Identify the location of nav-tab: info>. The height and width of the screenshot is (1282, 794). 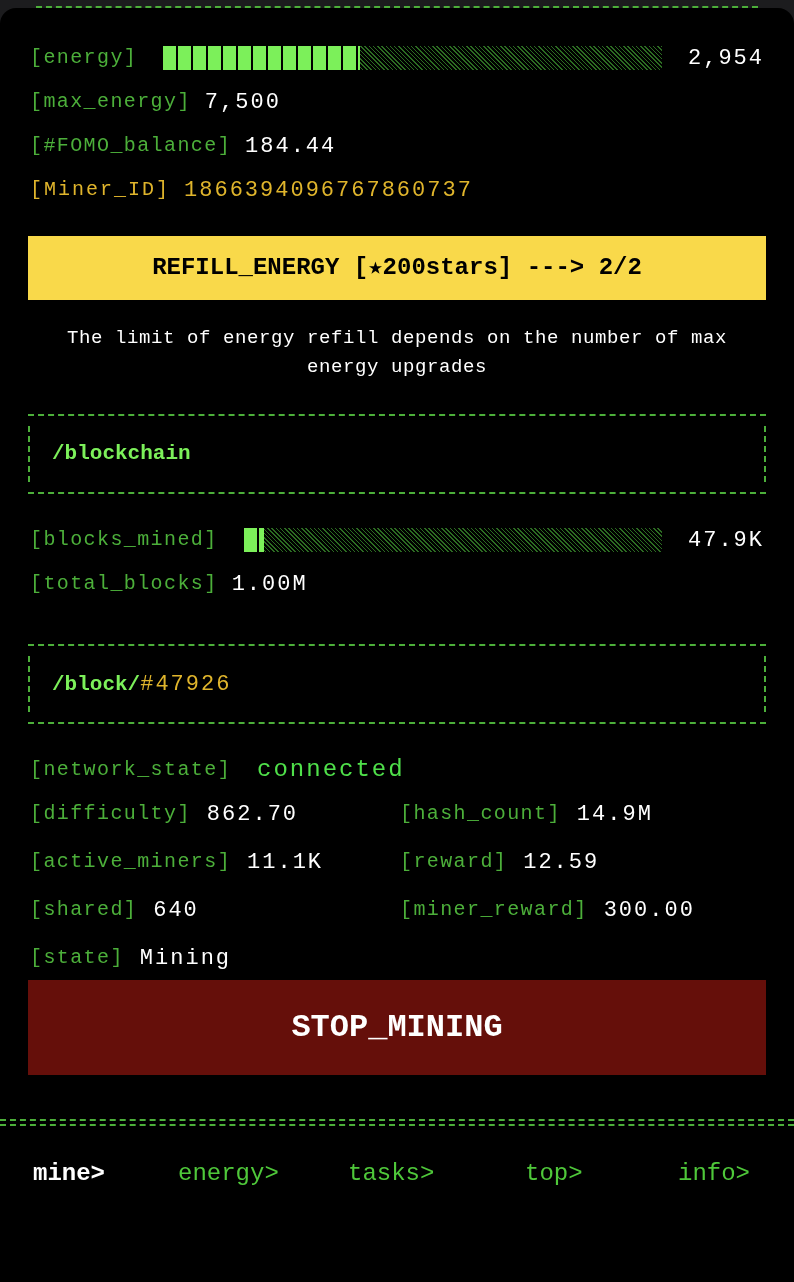
(714, 1173).